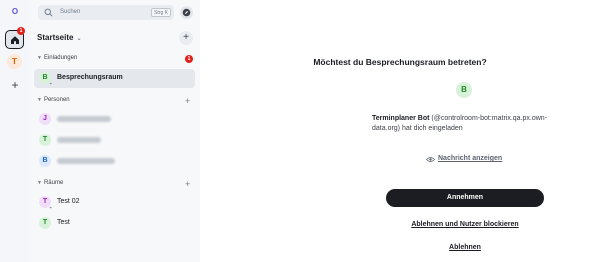 The height and width of the screenshot is (262, 600). I want to click on person-avatar: T, so click(45, 140).